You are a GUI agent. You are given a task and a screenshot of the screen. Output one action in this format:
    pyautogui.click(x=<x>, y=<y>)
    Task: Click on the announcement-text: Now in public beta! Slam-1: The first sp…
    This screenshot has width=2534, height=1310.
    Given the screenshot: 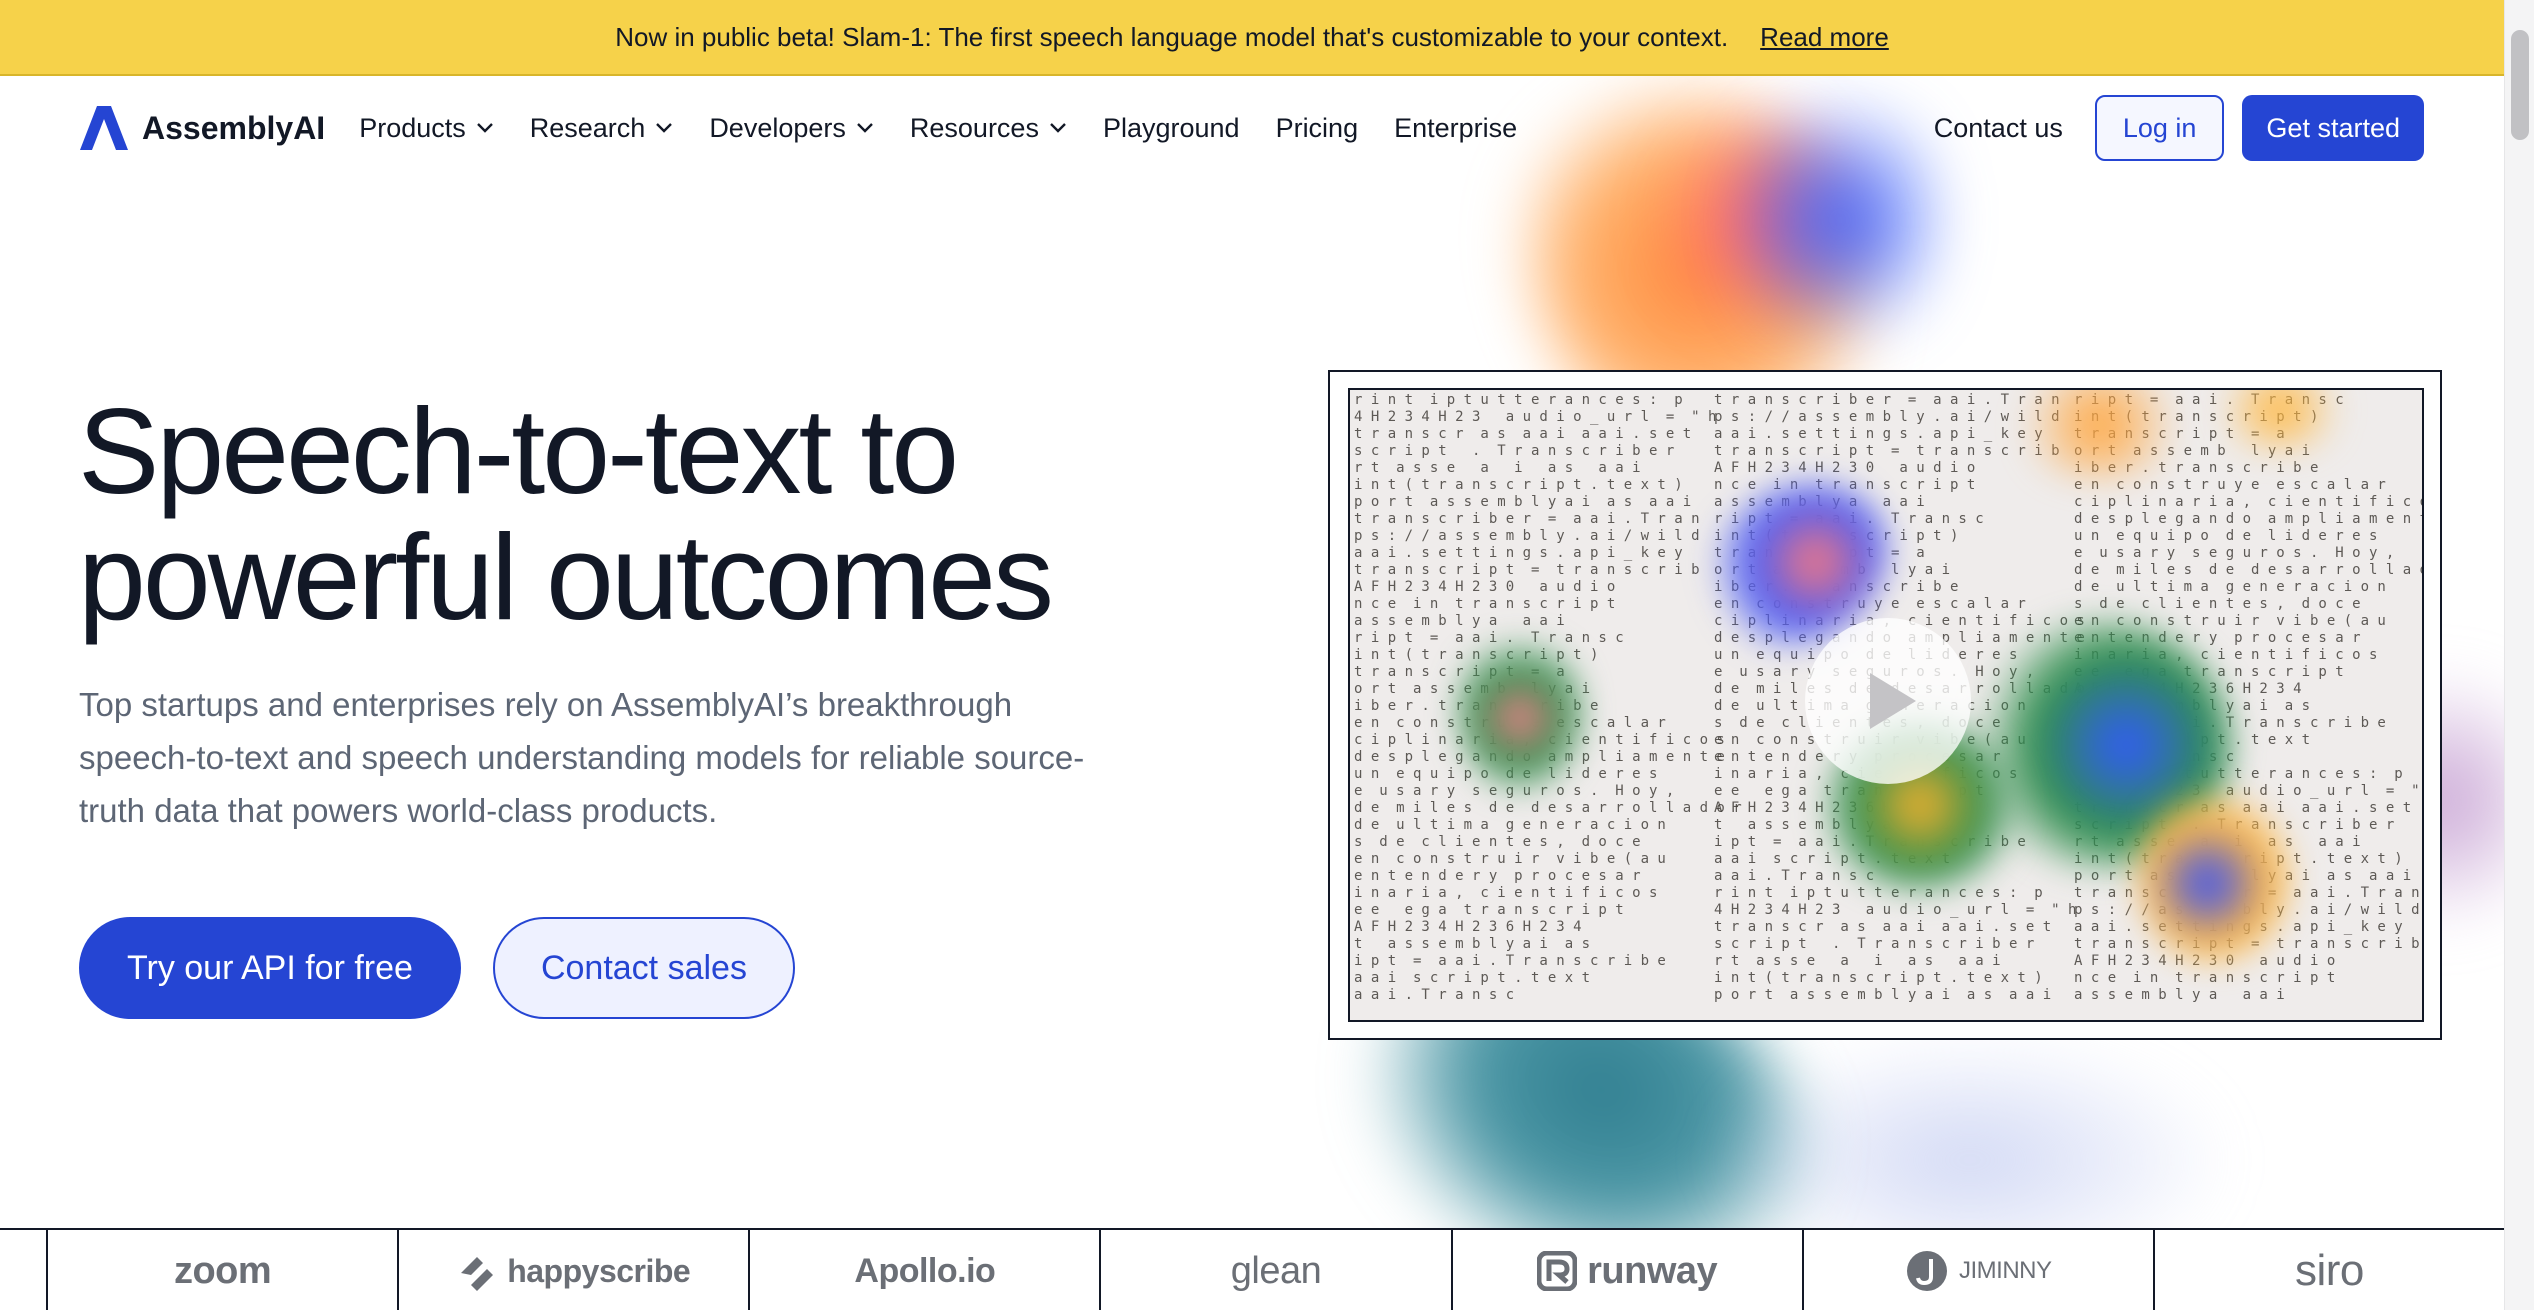 What is the action you would take?
    pyautogui.click(x=1172, y=36)
    